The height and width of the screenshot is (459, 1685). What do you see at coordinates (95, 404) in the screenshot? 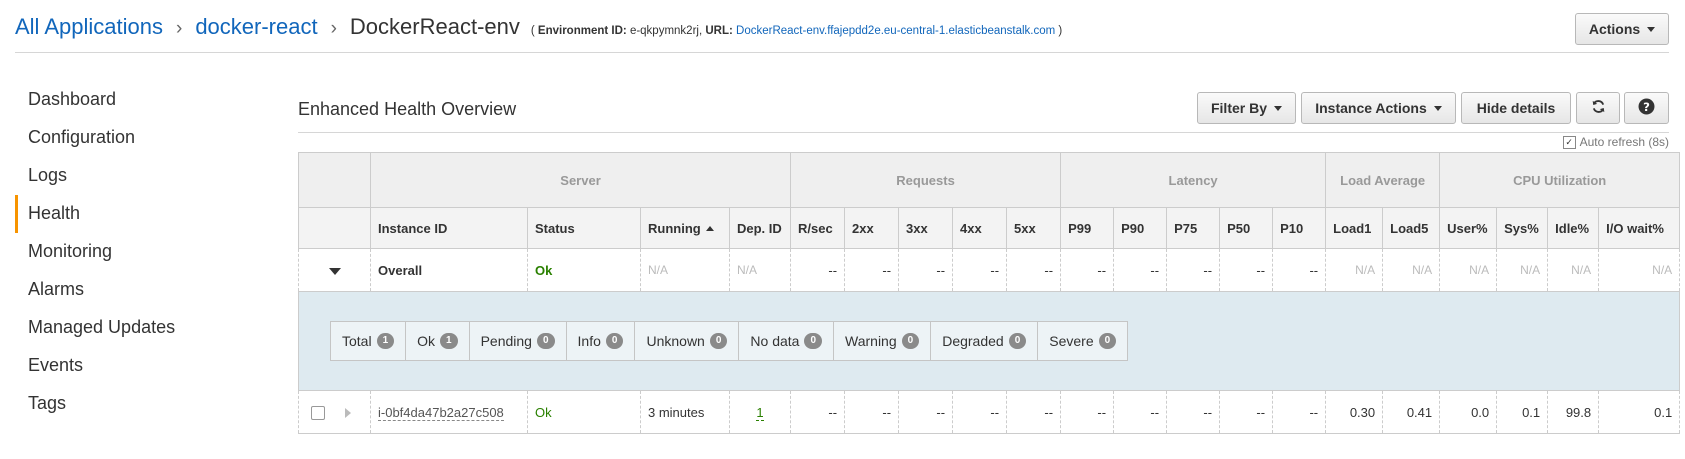
I see `sidebar-item-tags: Tags` at bounding box center [95, 404].